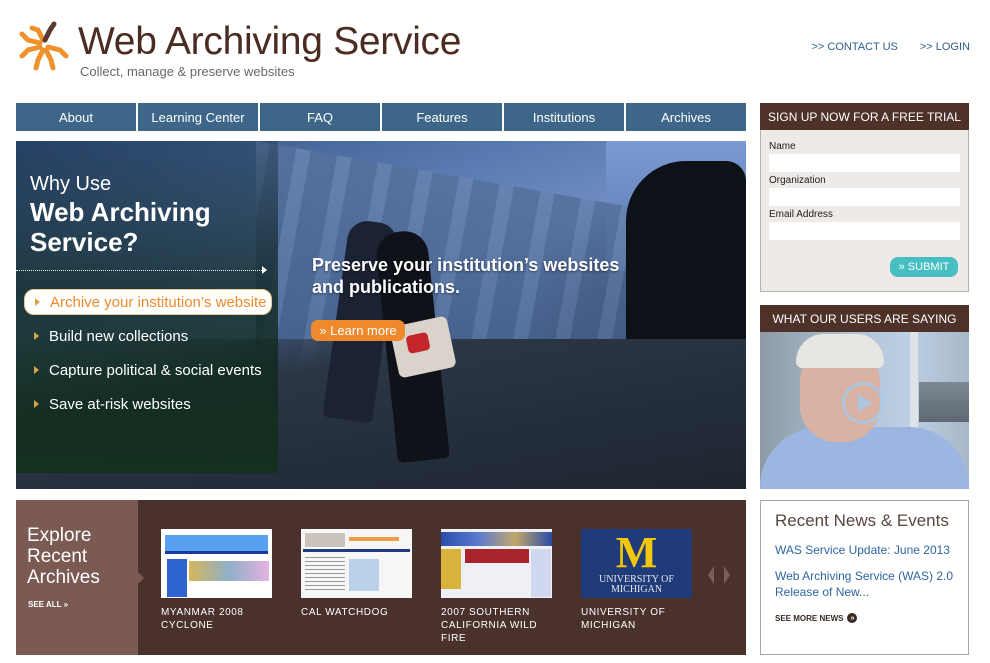 This screenshot has width=990, height=663. I want to click on testimonial-heading: WHAT OUR USERS ARE SAYING, so click(864, 318).